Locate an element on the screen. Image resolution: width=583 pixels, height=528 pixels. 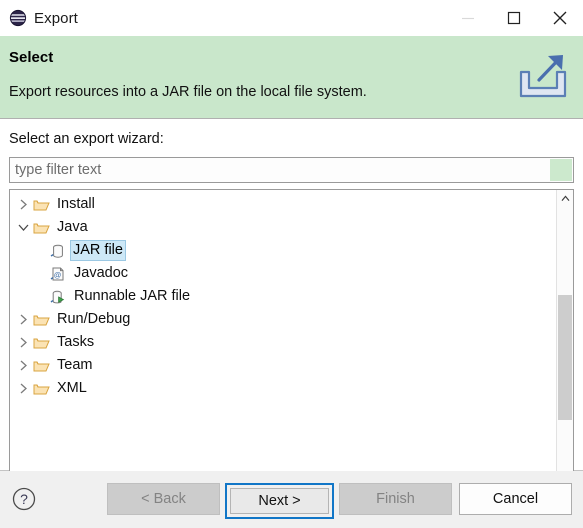
tree-item-label: Install is located at coordinates (76, 204).